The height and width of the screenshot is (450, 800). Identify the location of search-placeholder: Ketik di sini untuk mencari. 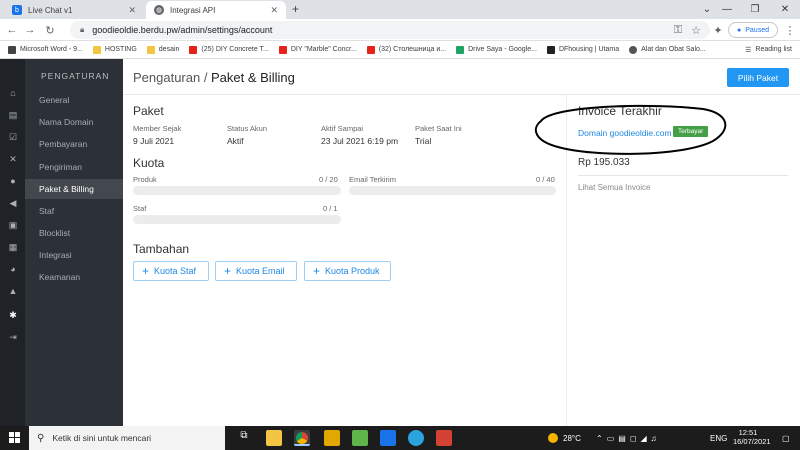
(102, 438).